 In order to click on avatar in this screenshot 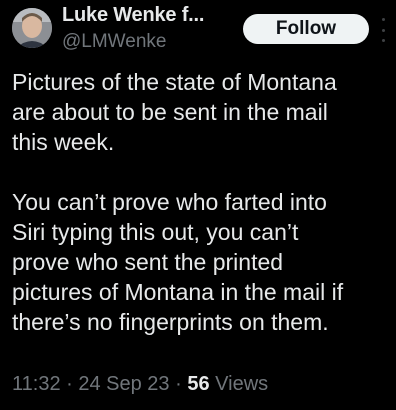, I will do `click(32, 28)`.